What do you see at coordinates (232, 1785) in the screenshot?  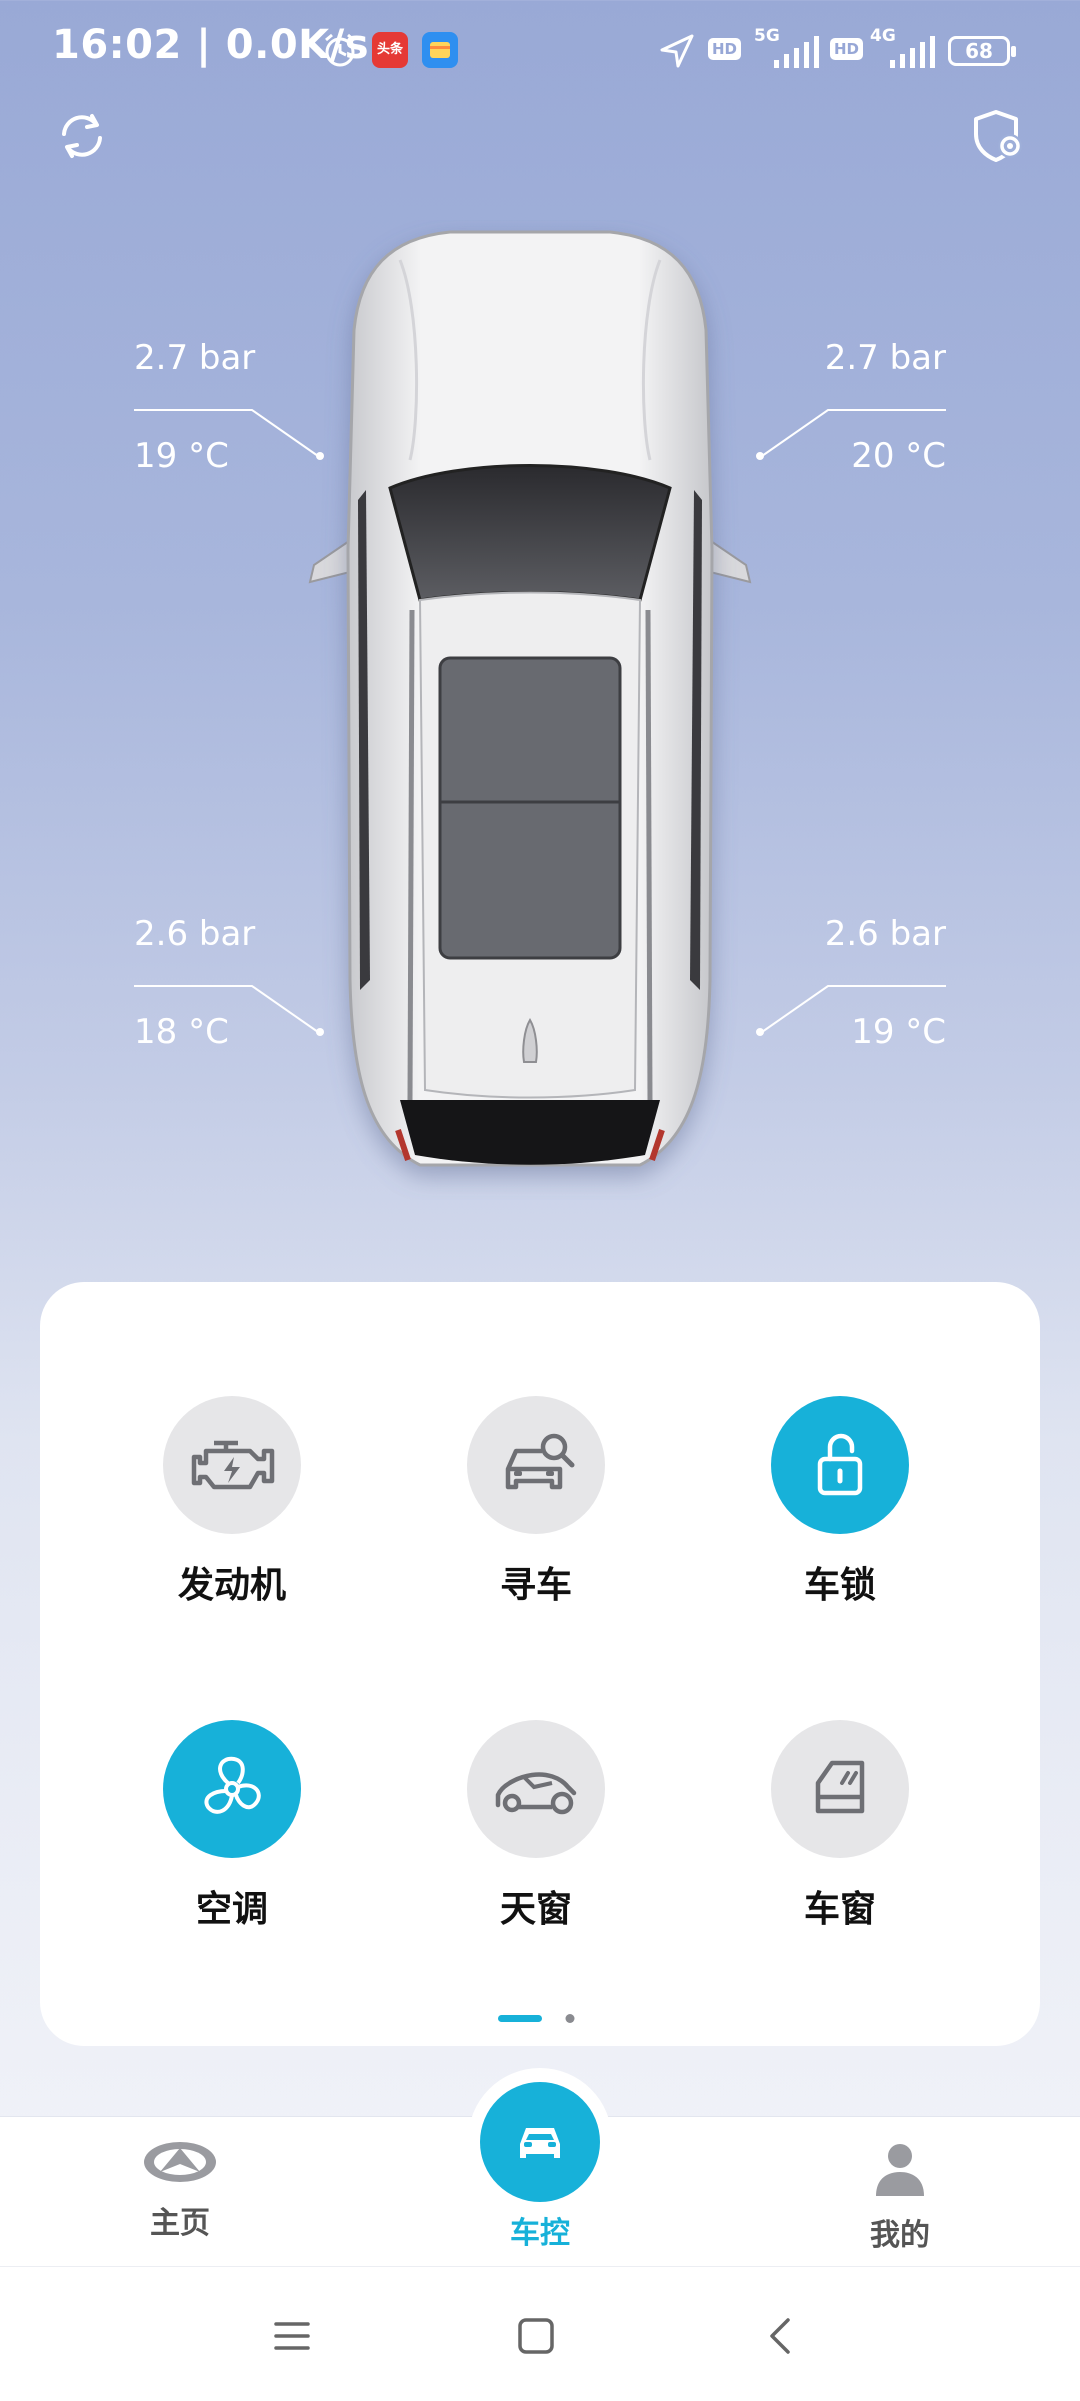 I see `fan-icon` at bounding box center [232, 1785].